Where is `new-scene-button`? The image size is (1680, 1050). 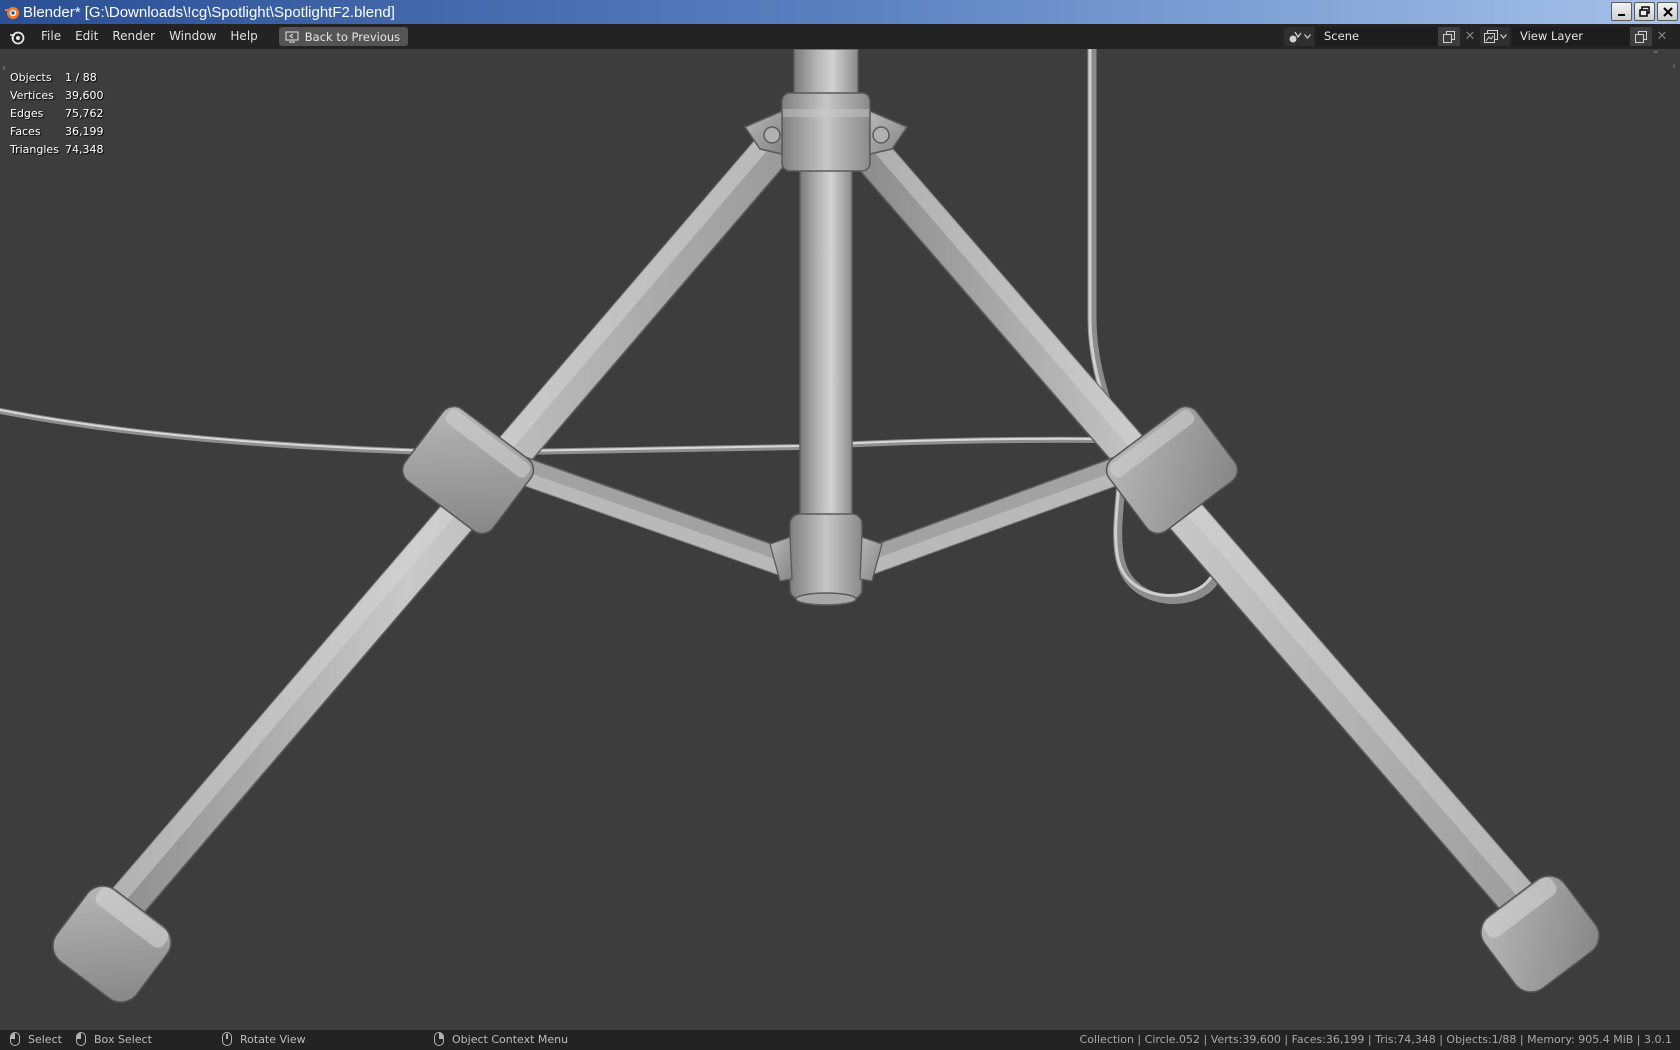
new-scene-button is located at coordinates (1449, 36).